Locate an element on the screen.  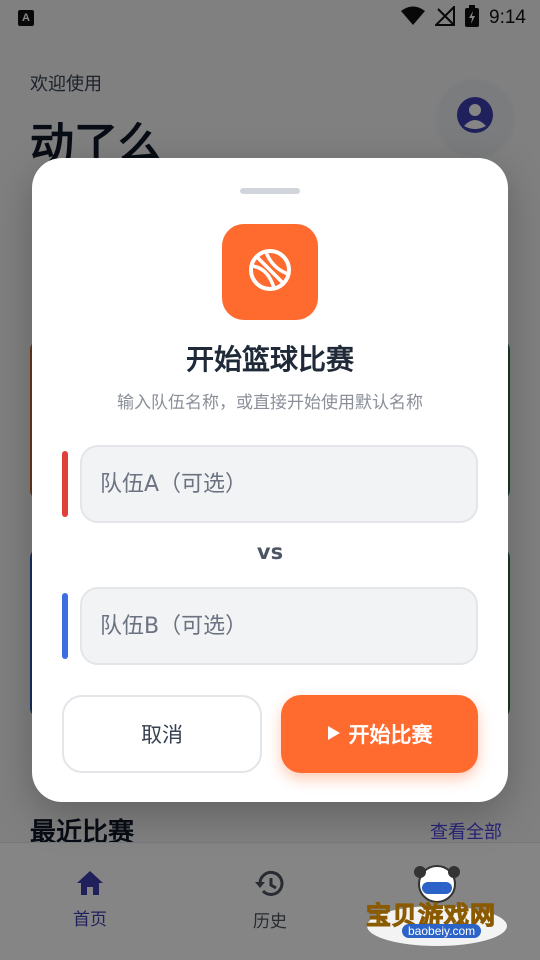
cancel-button: 取消 is located at coordinates (162, 734).